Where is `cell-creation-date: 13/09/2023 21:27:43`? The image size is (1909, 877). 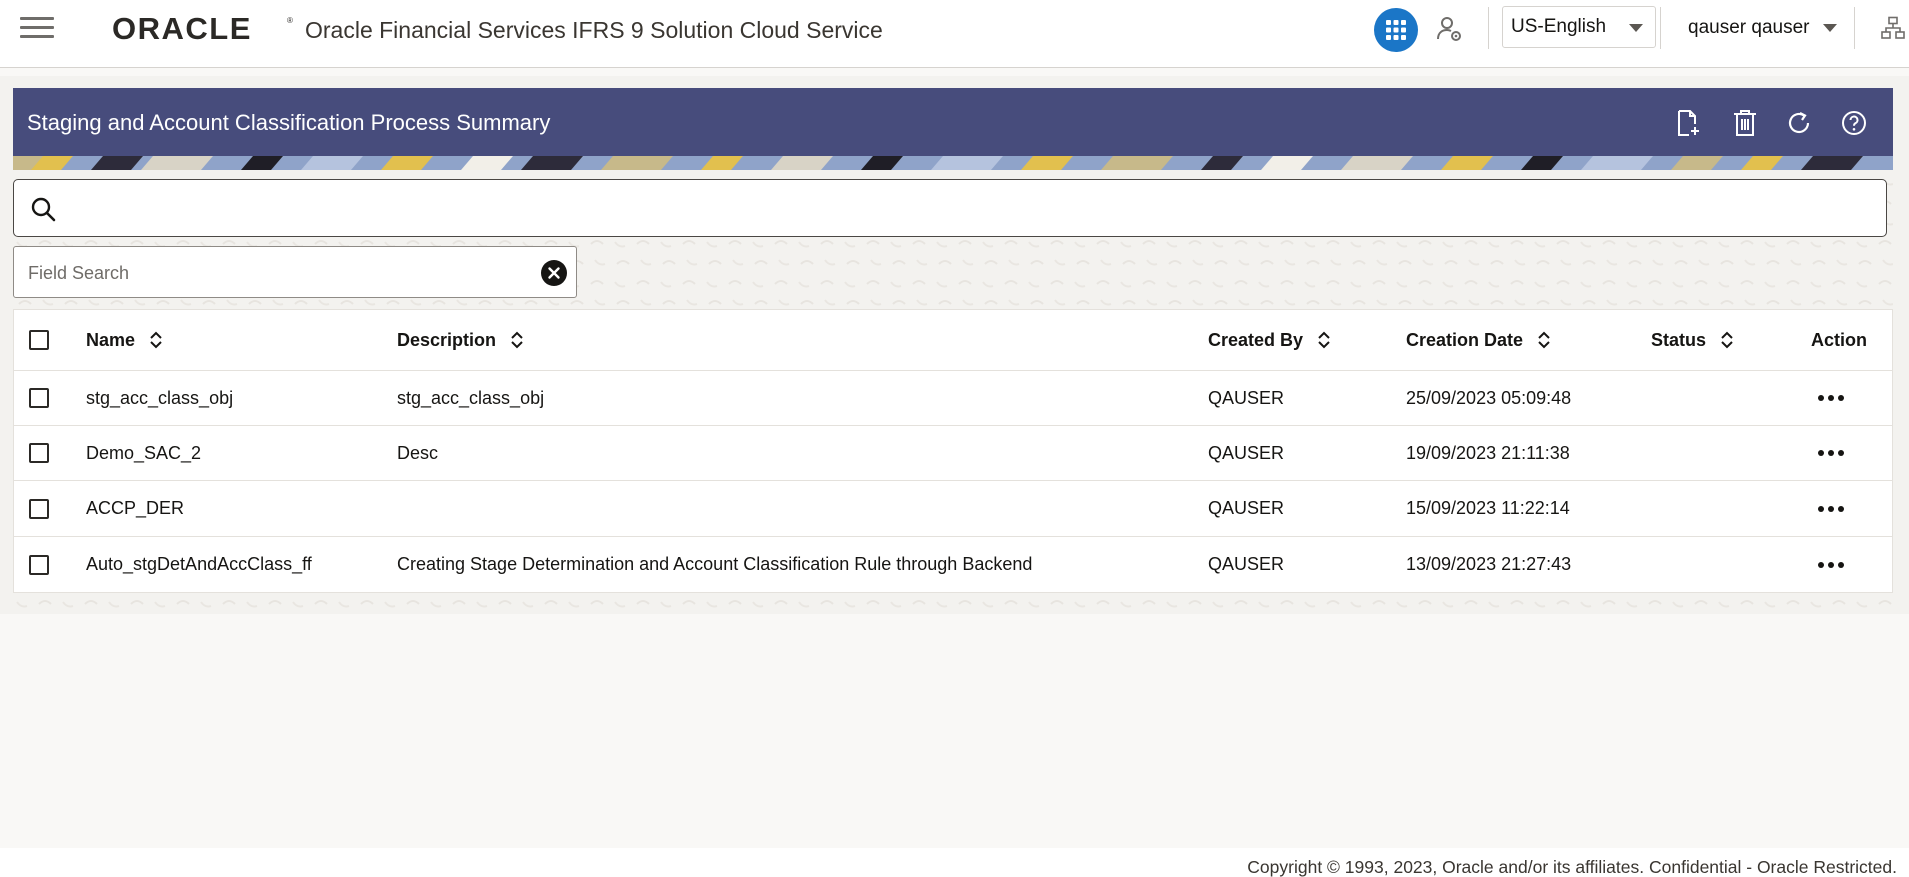 cell-creation-date: 13/09/2023 21:27:43 is located at coordinates (1489, 564).